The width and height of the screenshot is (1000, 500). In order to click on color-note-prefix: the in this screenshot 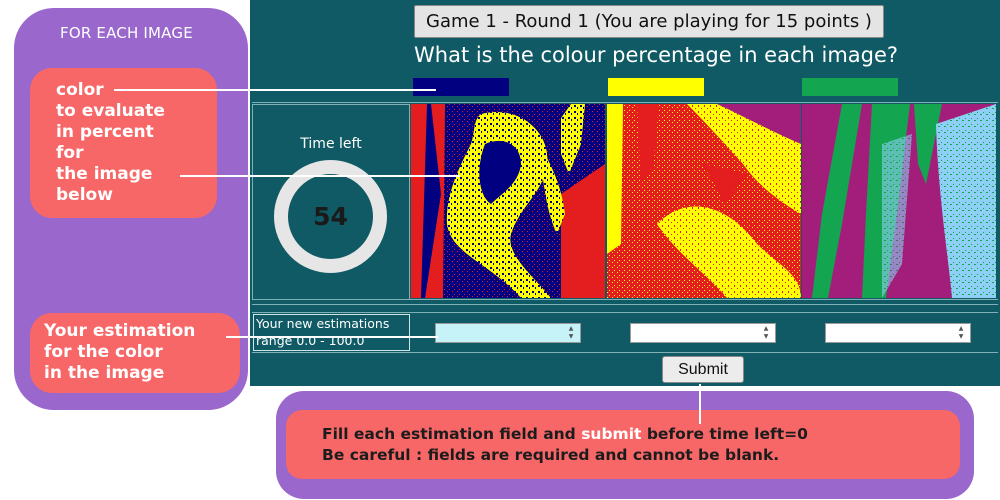, I will do `click(75, 174)`.